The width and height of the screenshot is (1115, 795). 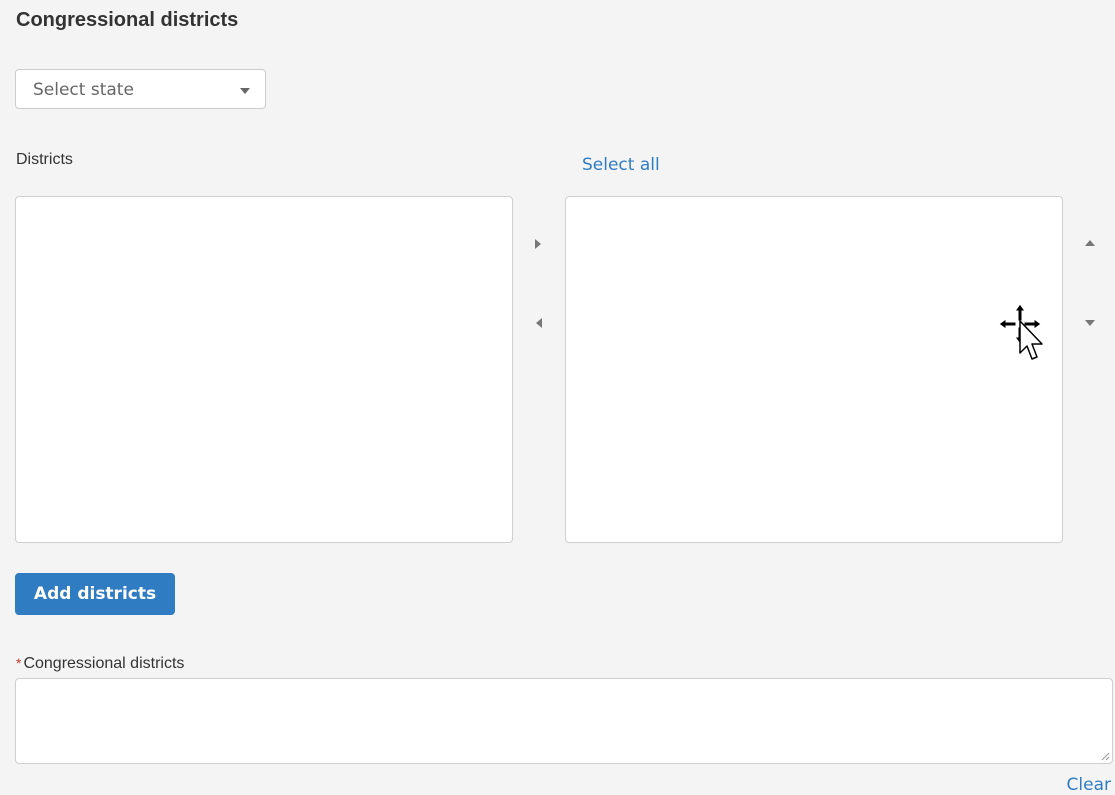 I want to click on move-left-button, so click(x=539, y=323).